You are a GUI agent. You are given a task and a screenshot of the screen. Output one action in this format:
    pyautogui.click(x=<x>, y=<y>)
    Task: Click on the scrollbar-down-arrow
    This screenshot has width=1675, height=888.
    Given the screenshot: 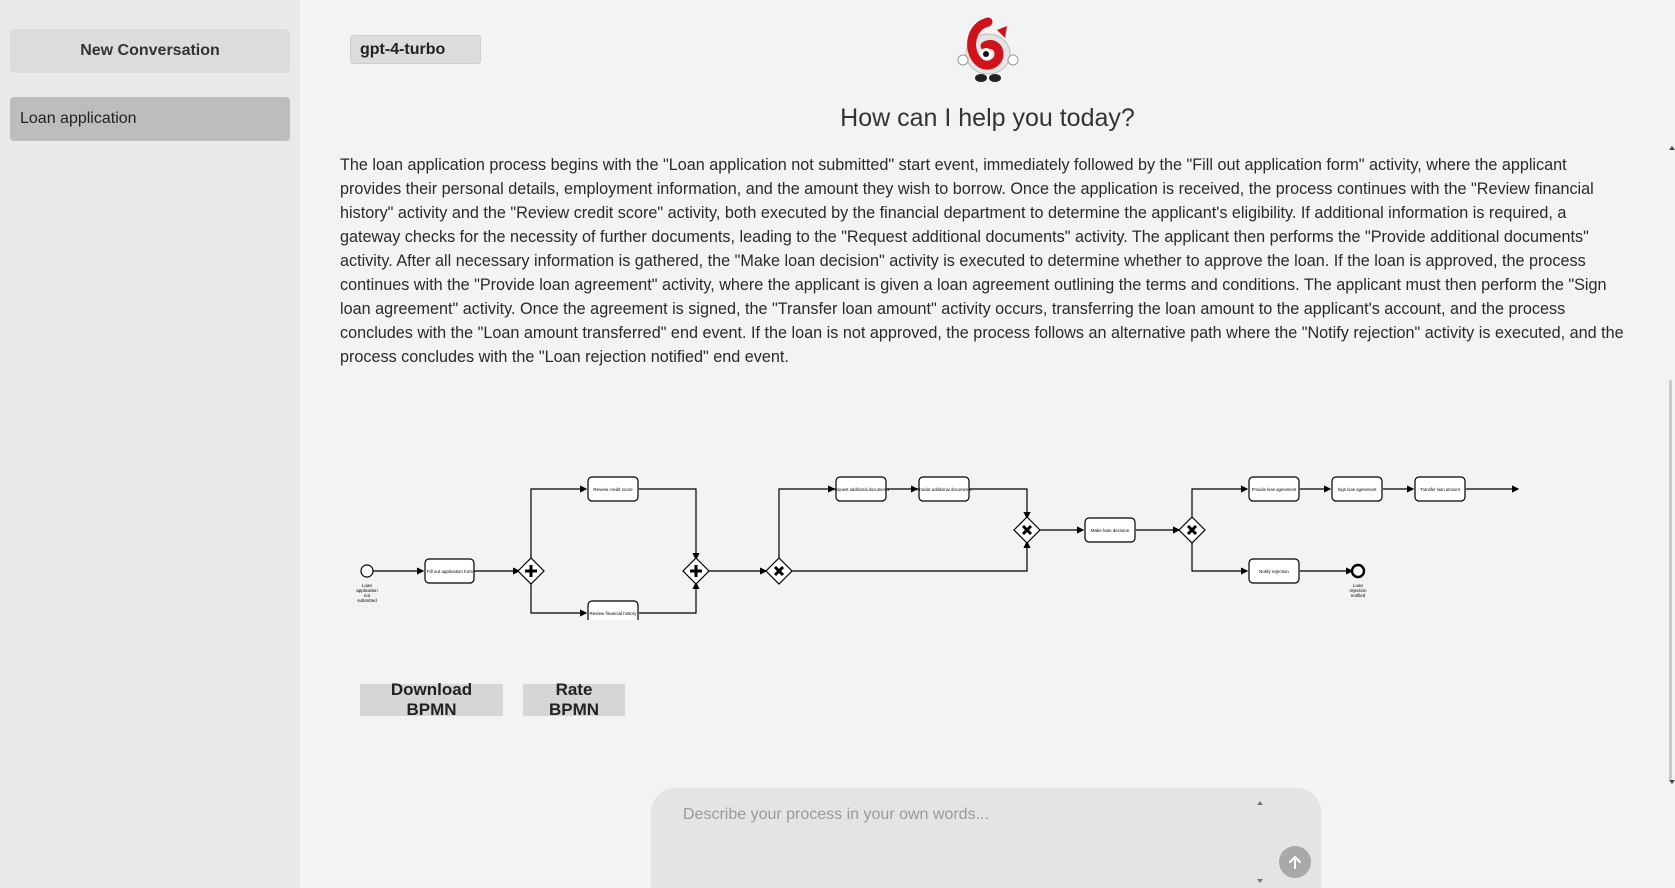 What is the action you would take?
    pyautogui.click(x=1672, y=782)
    